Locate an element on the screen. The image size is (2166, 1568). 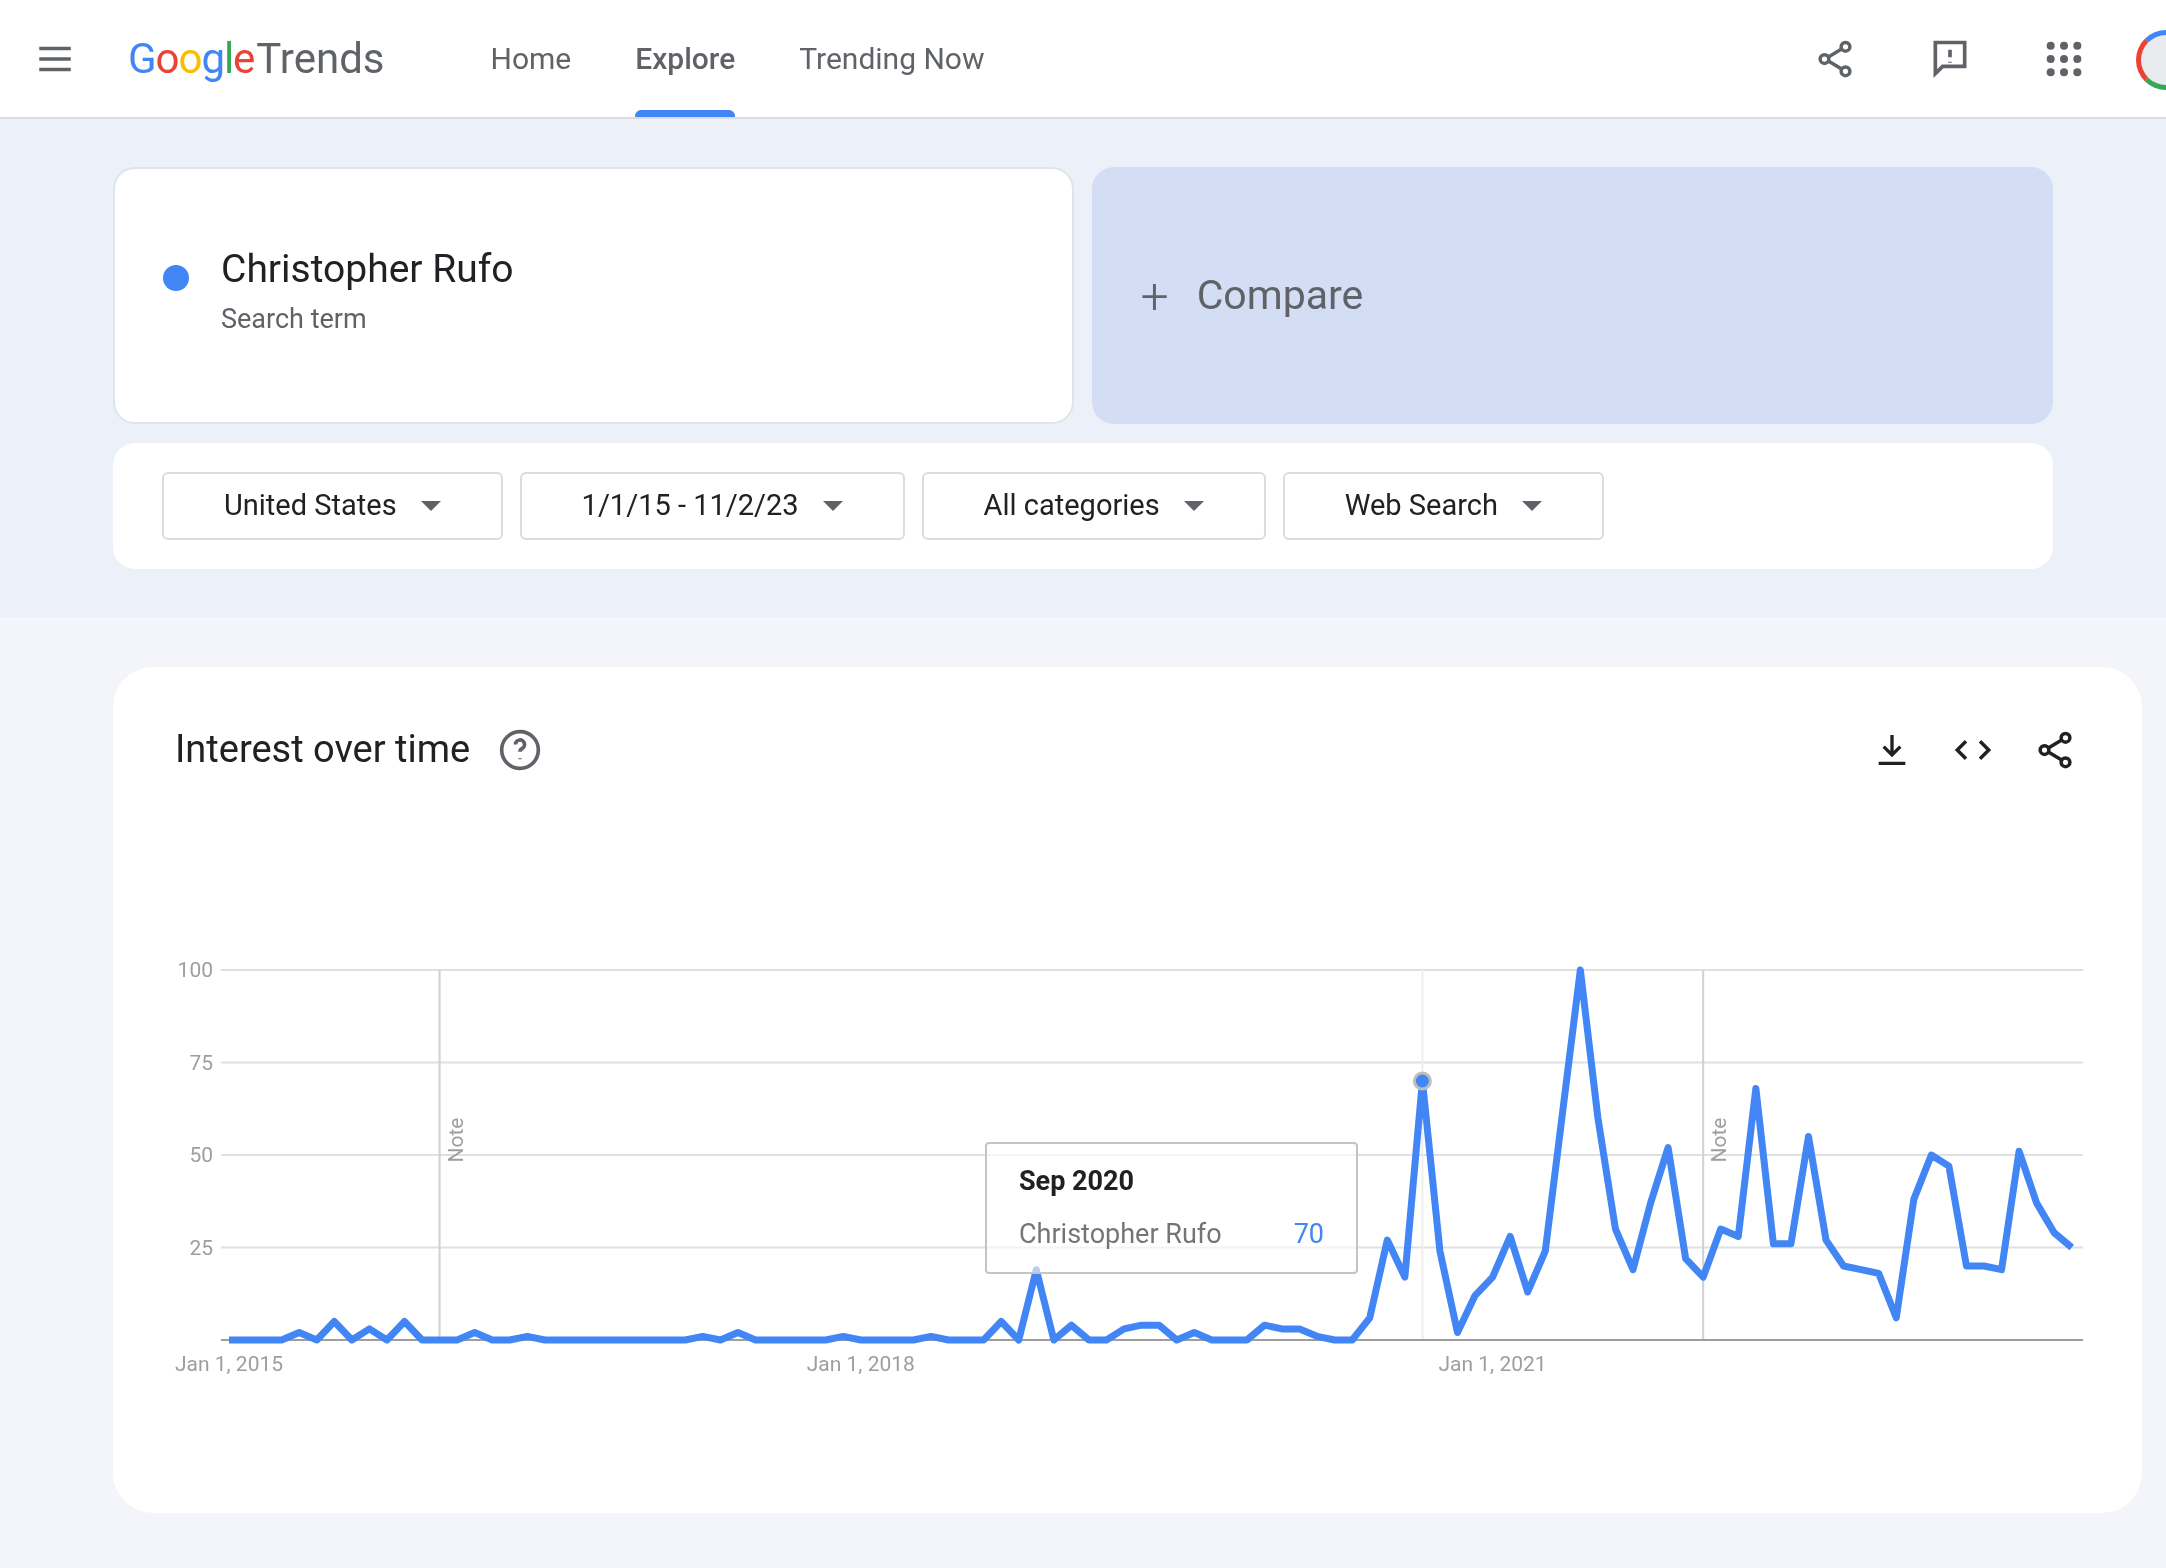
tooltip-date: Sep 2020 is located at coordinates (1077, 1181).